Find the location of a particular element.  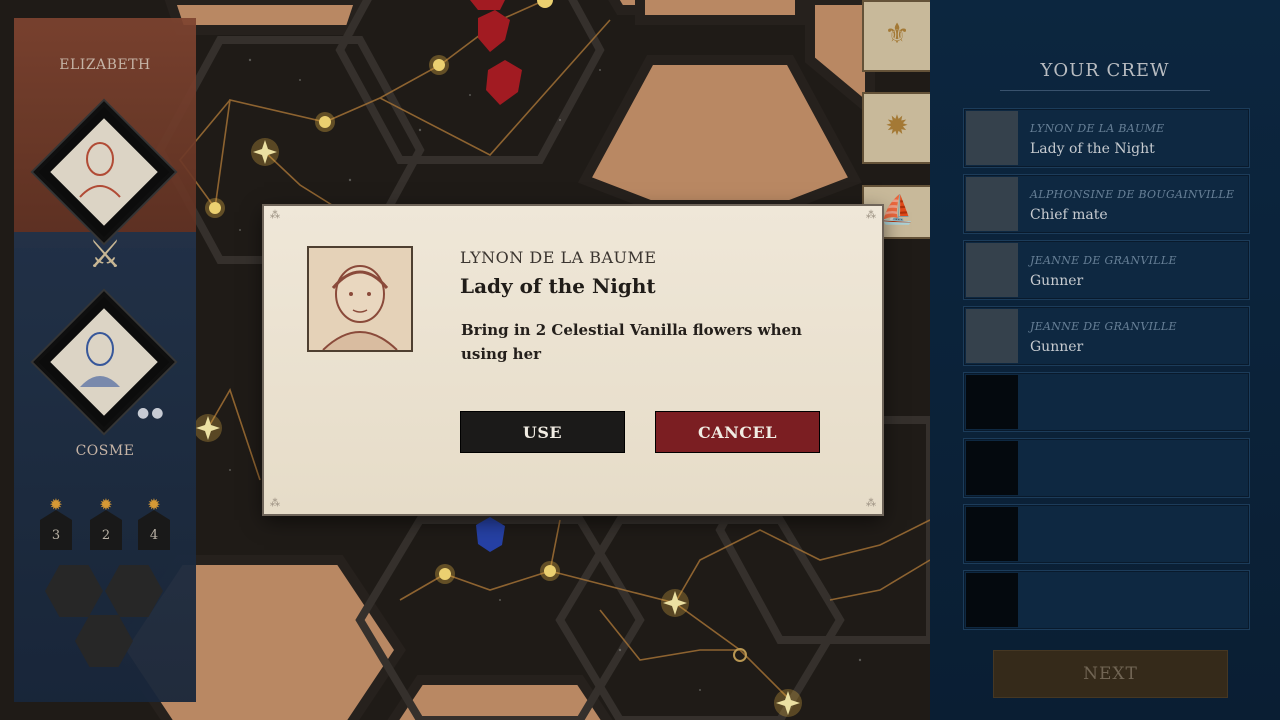

character-role: Lady of the Night is located at coordinates (558, 286).